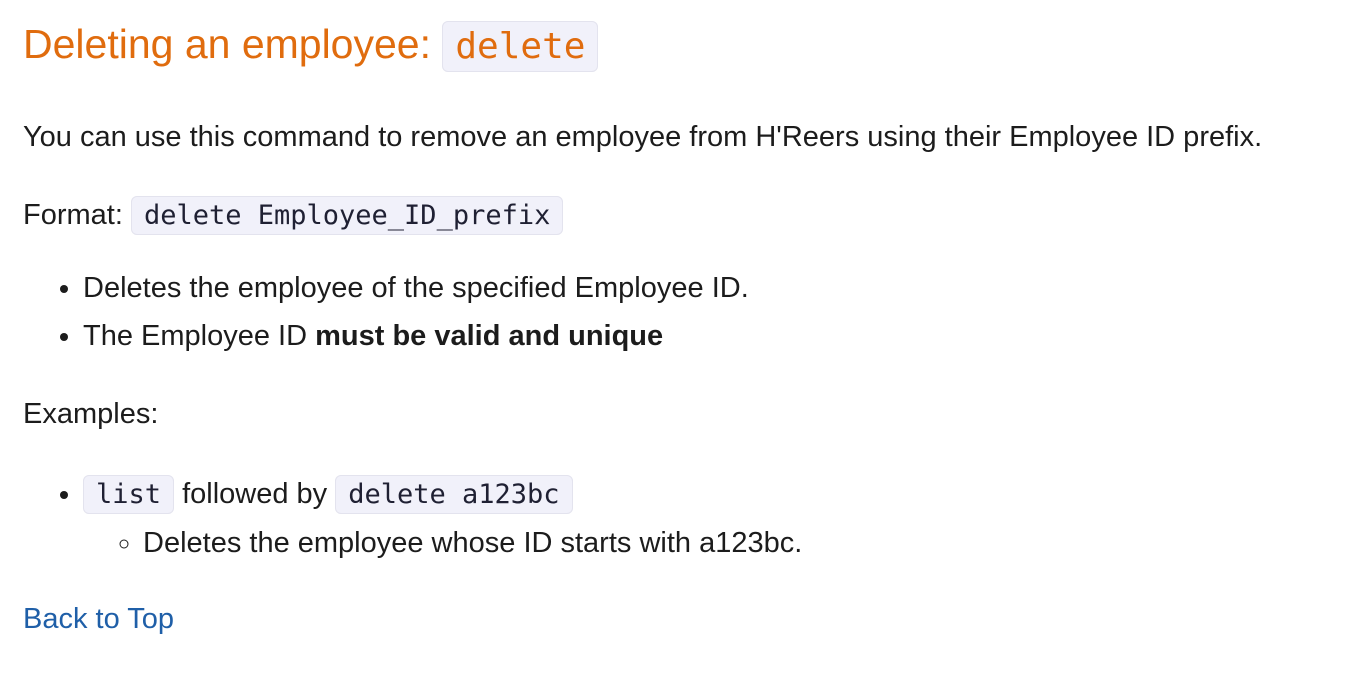 The width and height of the screenshot is (1352, 696). I want to click on format-label: Format:, so click(77, 215).